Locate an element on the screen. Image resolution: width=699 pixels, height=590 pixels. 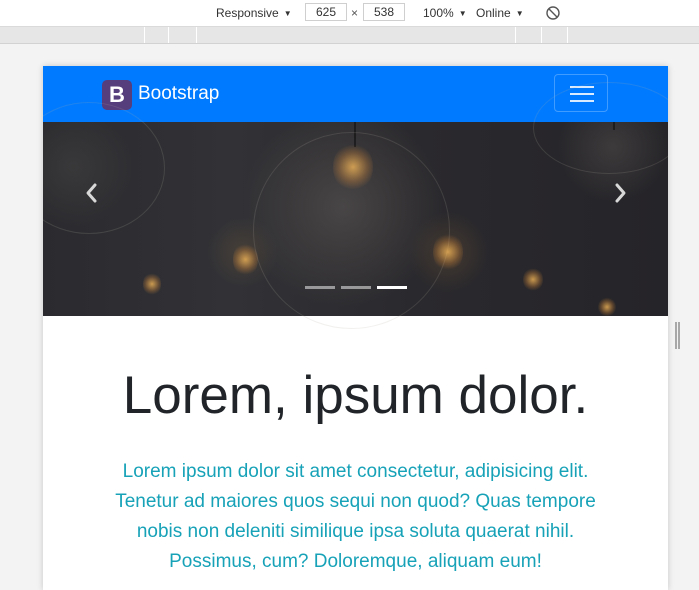
device-select-label: Responsive is located at coordinates (247, 13).